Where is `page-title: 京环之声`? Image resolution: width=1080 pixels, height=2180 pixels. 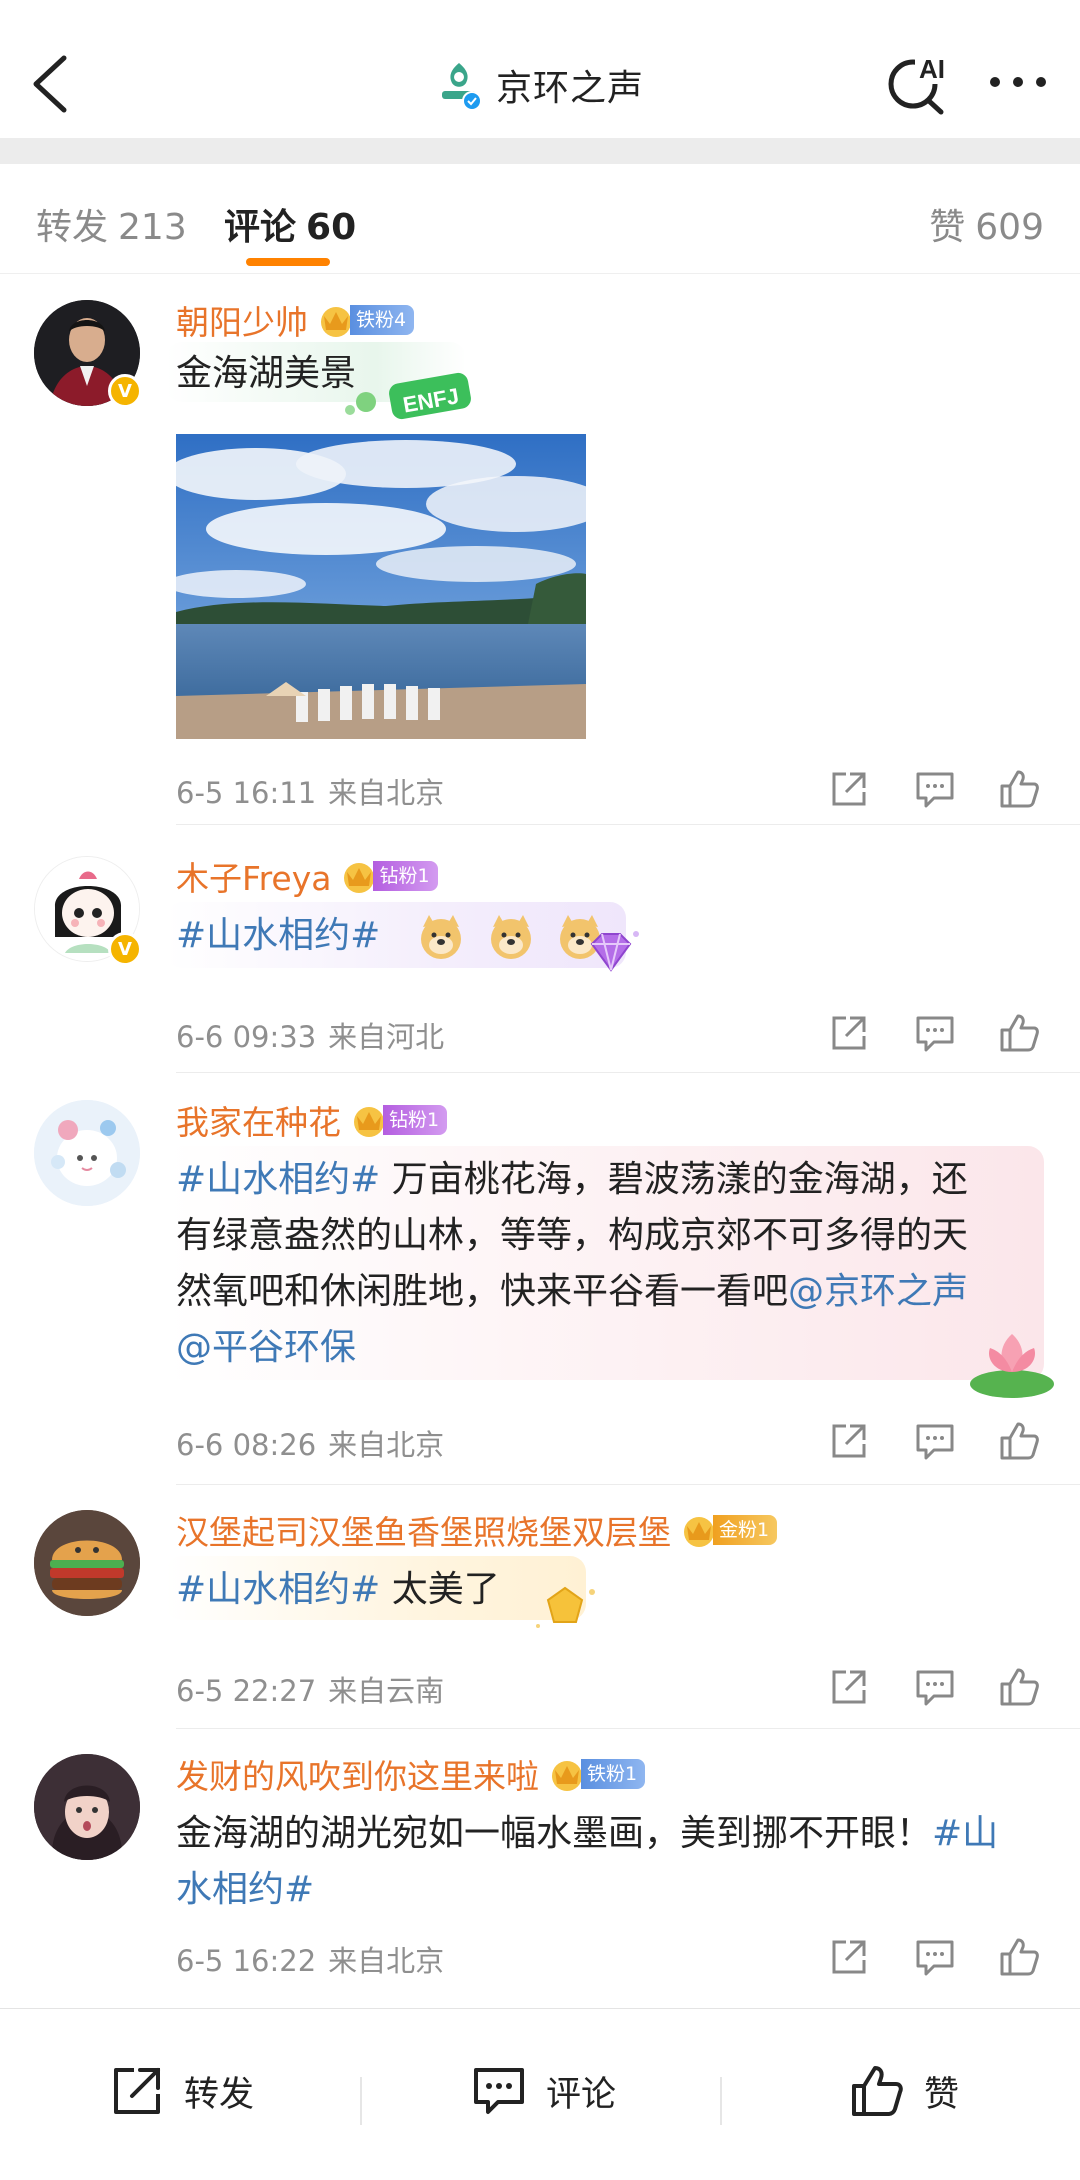
page-title: 京环之声 is located at coordinates (569, 88).